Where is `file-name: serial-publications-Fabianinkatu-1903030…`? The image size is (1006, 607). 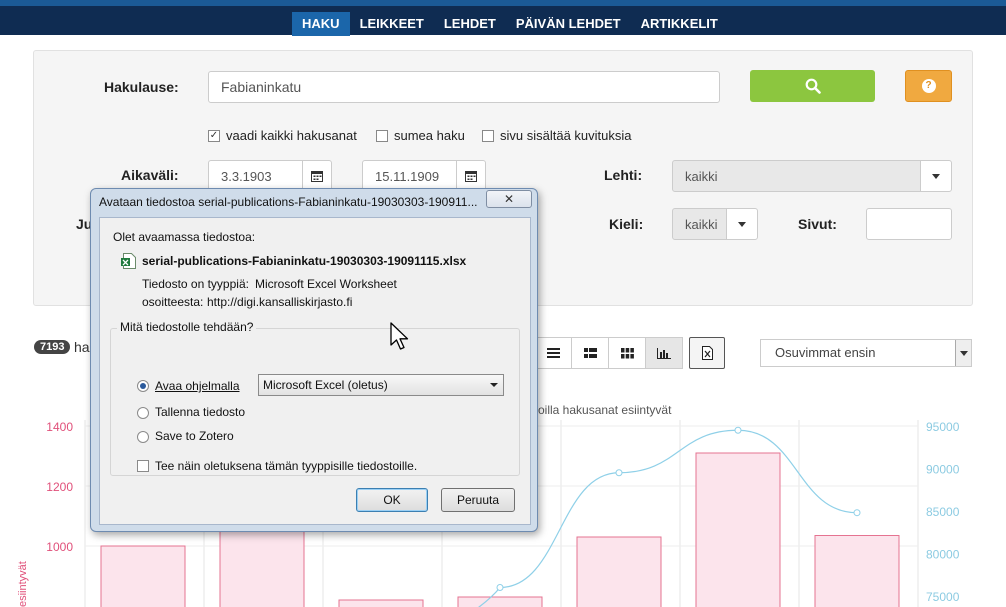 file-name: serial-publications-Fabianinkatu-1903030… is located at coordinates (304, 261).